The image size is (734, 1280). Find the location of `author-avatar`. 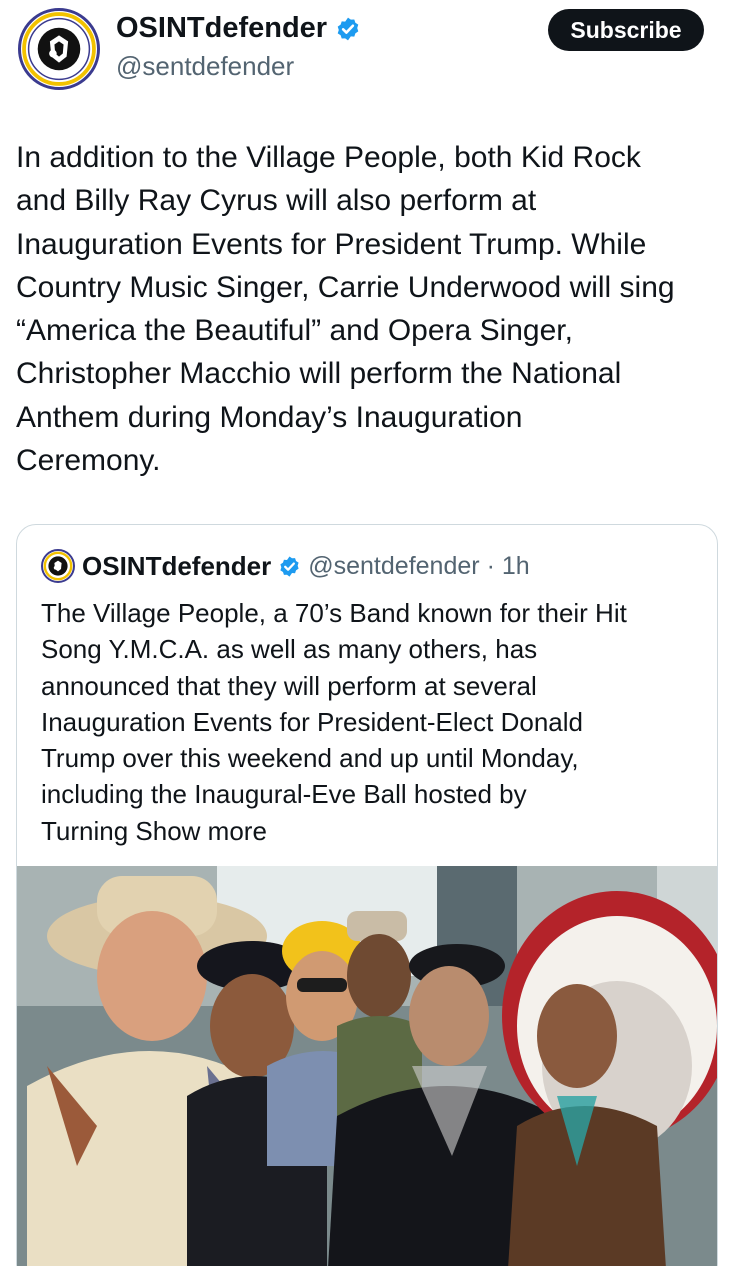

author-avatar is located at coordinates (59, 49).